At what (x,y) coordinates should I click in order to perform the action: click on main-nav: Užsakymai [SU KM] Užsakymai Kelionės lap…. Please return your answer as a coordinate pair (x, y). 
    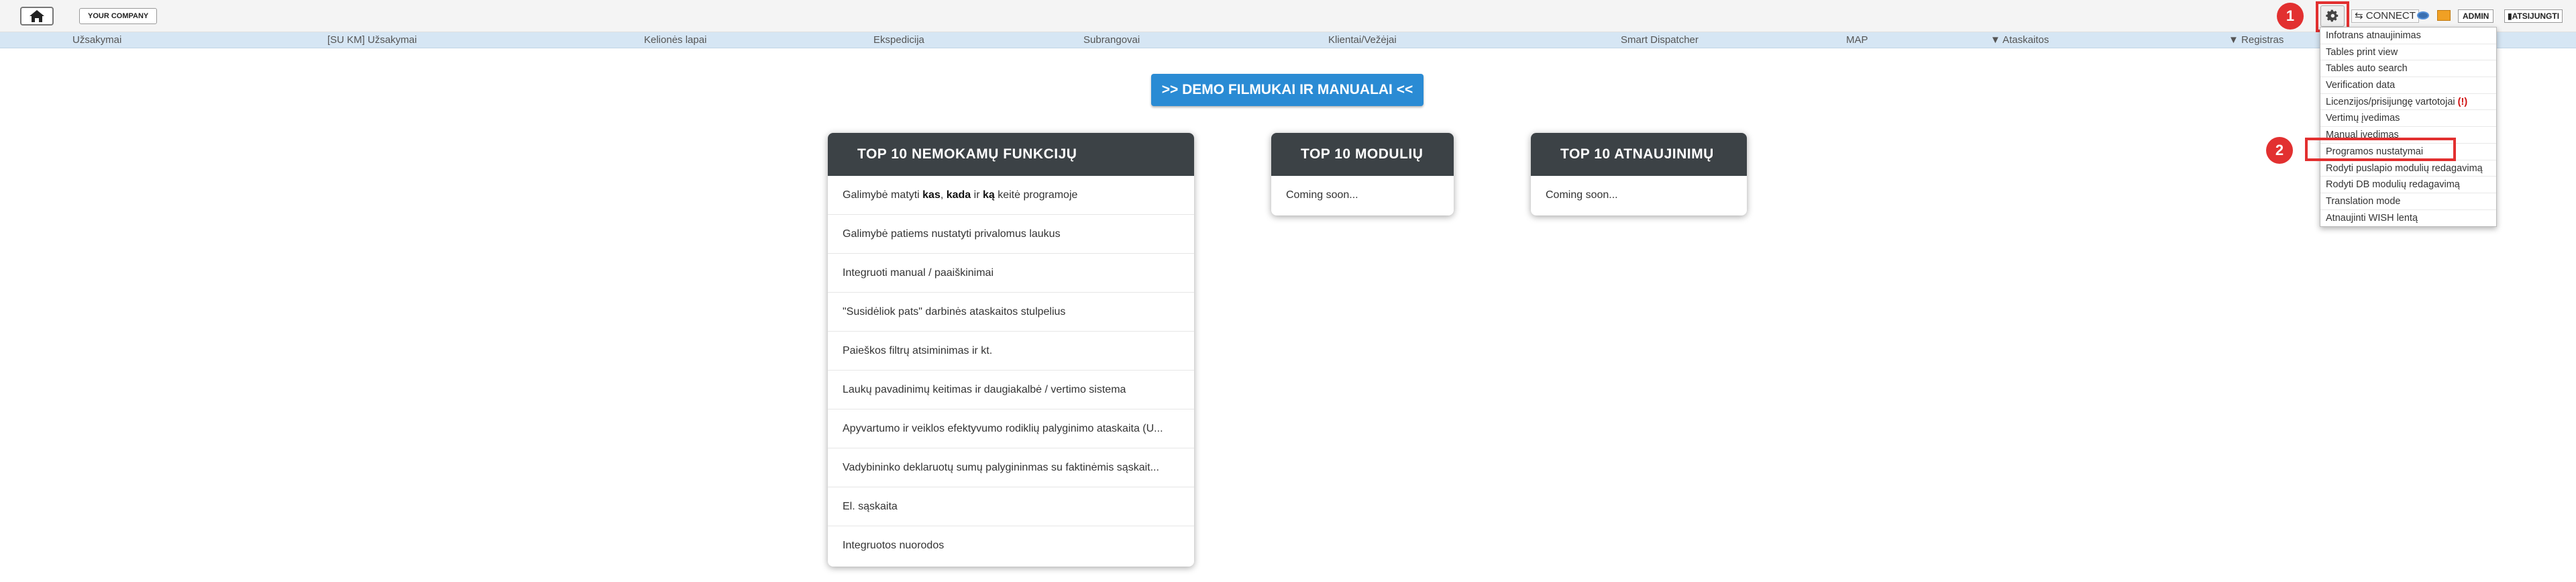
    Looking at the image, I should click on (1288, 40).